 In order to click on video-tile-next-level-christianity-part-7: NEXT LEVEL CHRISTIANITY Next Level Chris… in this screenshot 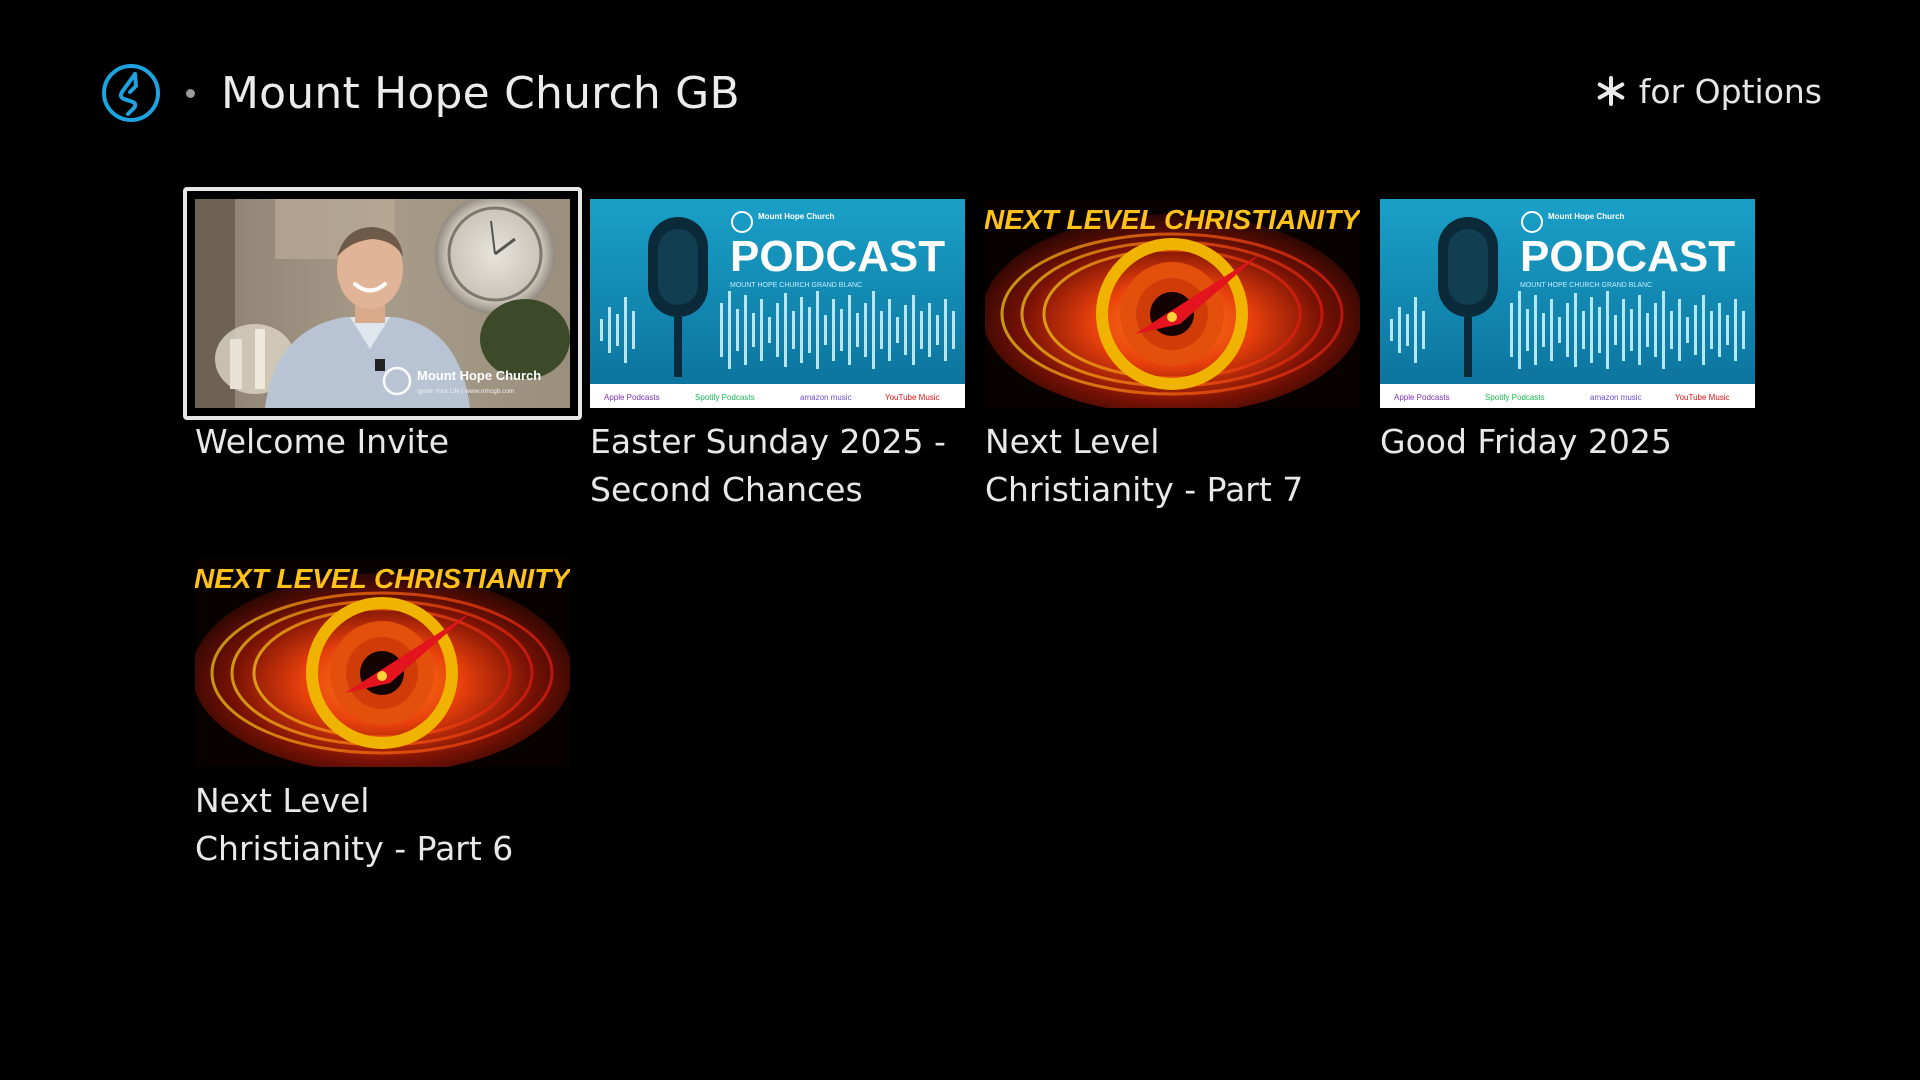, I will do `click(1172, 356)`.